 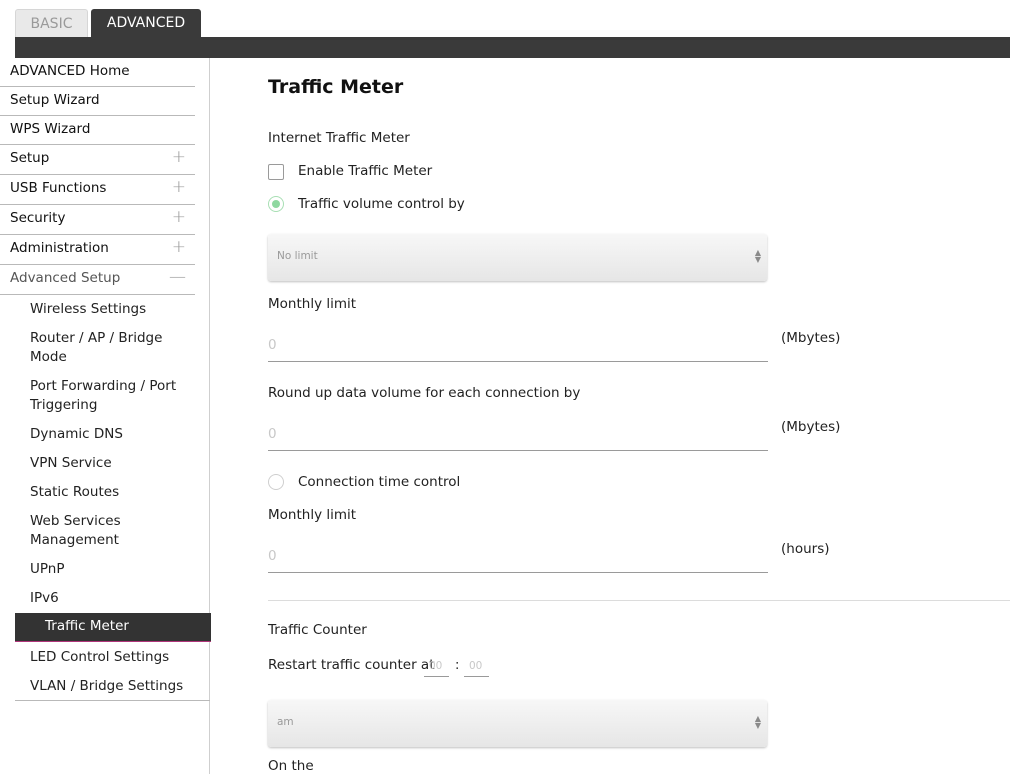 I want to click on sidebar-item-wps-wizard: WPS Wizard, so click(x=97, y=130).